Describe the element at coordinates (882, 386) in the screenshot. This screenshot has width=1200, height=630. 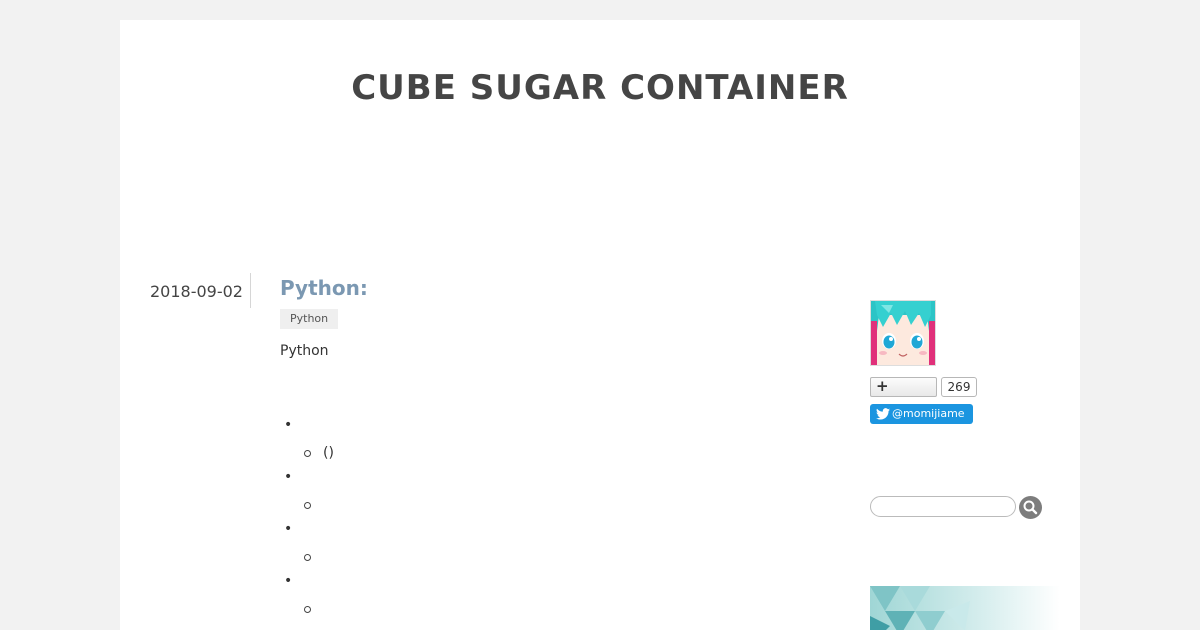
I see `plus-icon: +` at that location.